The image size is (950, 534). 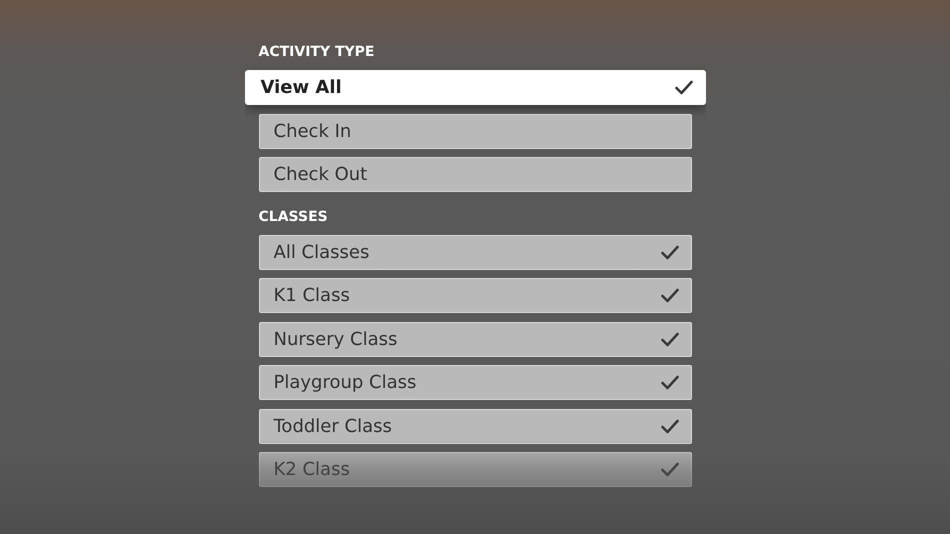 I want to click on filter-option: Check In, so click(x=475, y=131).